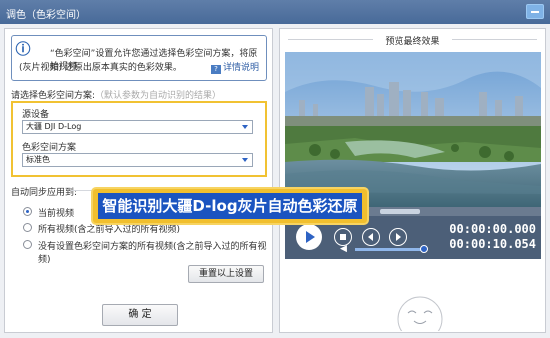  I want to click on title-bar: 调色（色彩空间）, so click(275, 12).